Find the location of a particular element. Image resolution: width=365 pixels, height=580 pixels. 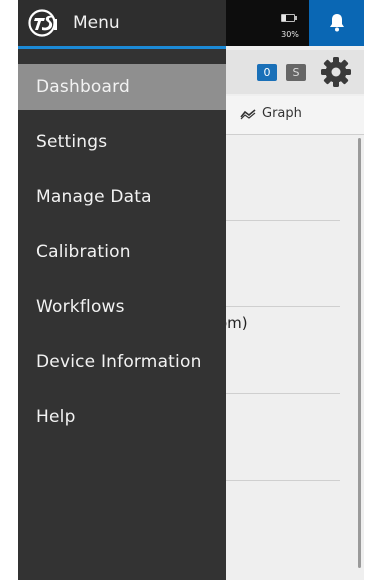

tab-graph: Graph is located at coordinates (271, 113).